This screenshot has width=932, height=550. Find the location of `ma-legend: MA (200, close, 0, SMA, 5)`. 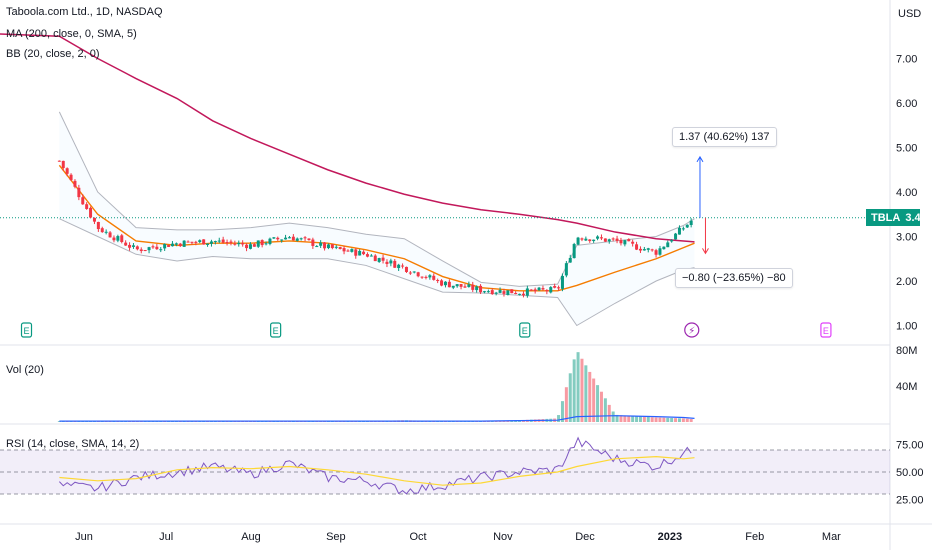

ma-legend: MA (200, close, 0, SMA, 5) is located at coordinates (71, 34).